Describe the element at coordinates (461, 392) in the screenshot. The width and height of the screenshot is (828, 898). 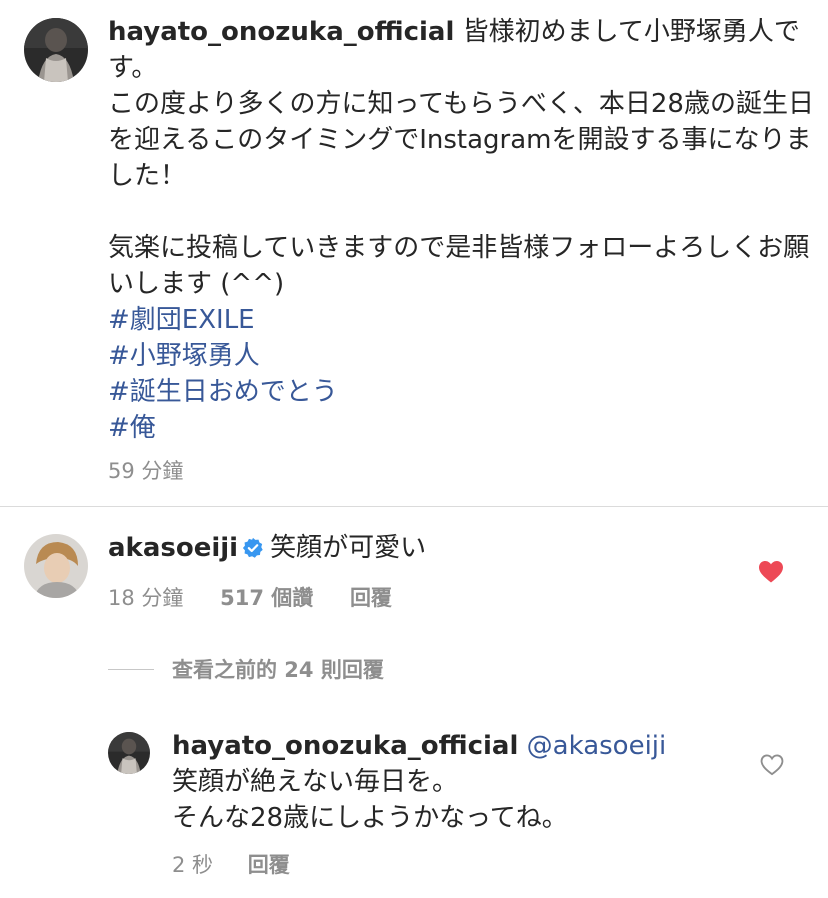
I see `hashtag-link: #誕生日おめでとう` at that location.